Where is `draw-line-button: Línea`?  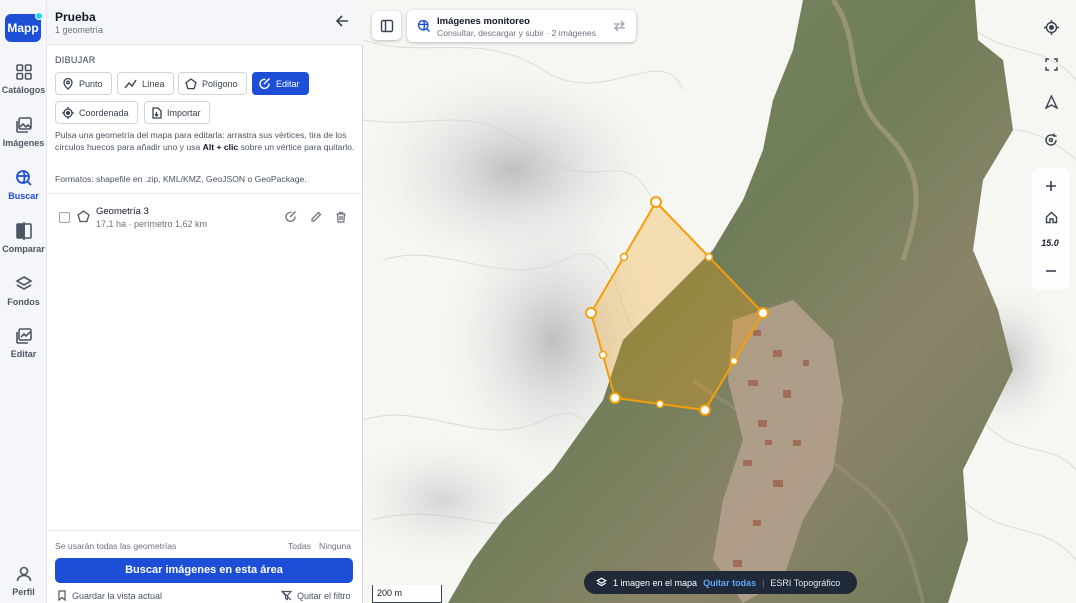 draw-line-button: Línea is located at coordinates (145, 83).